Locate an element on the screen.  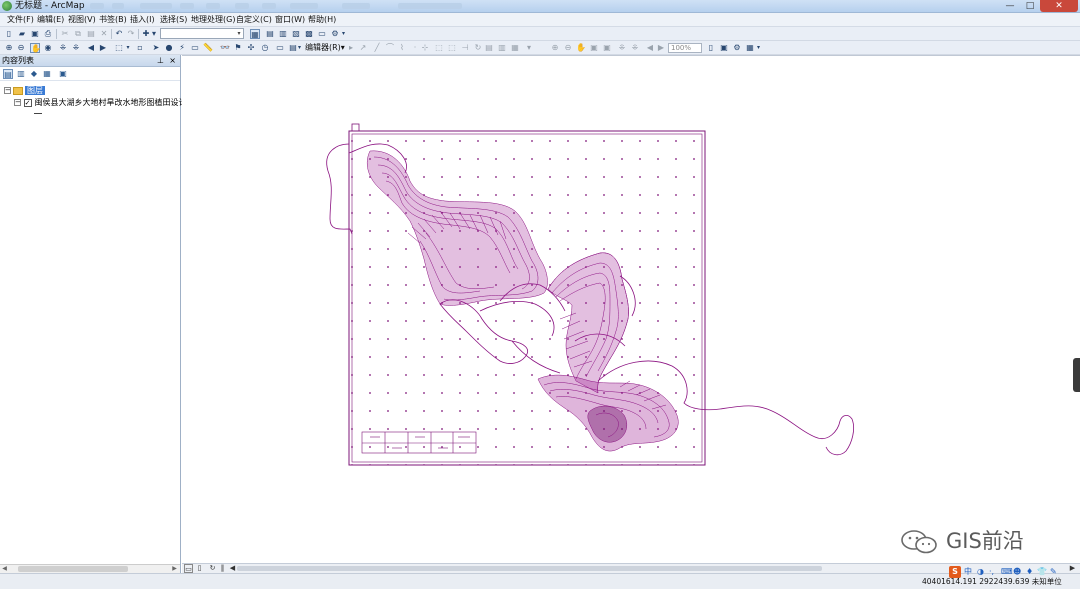
menu-customize: 自定义(C) is located at coordinates (254, 20).